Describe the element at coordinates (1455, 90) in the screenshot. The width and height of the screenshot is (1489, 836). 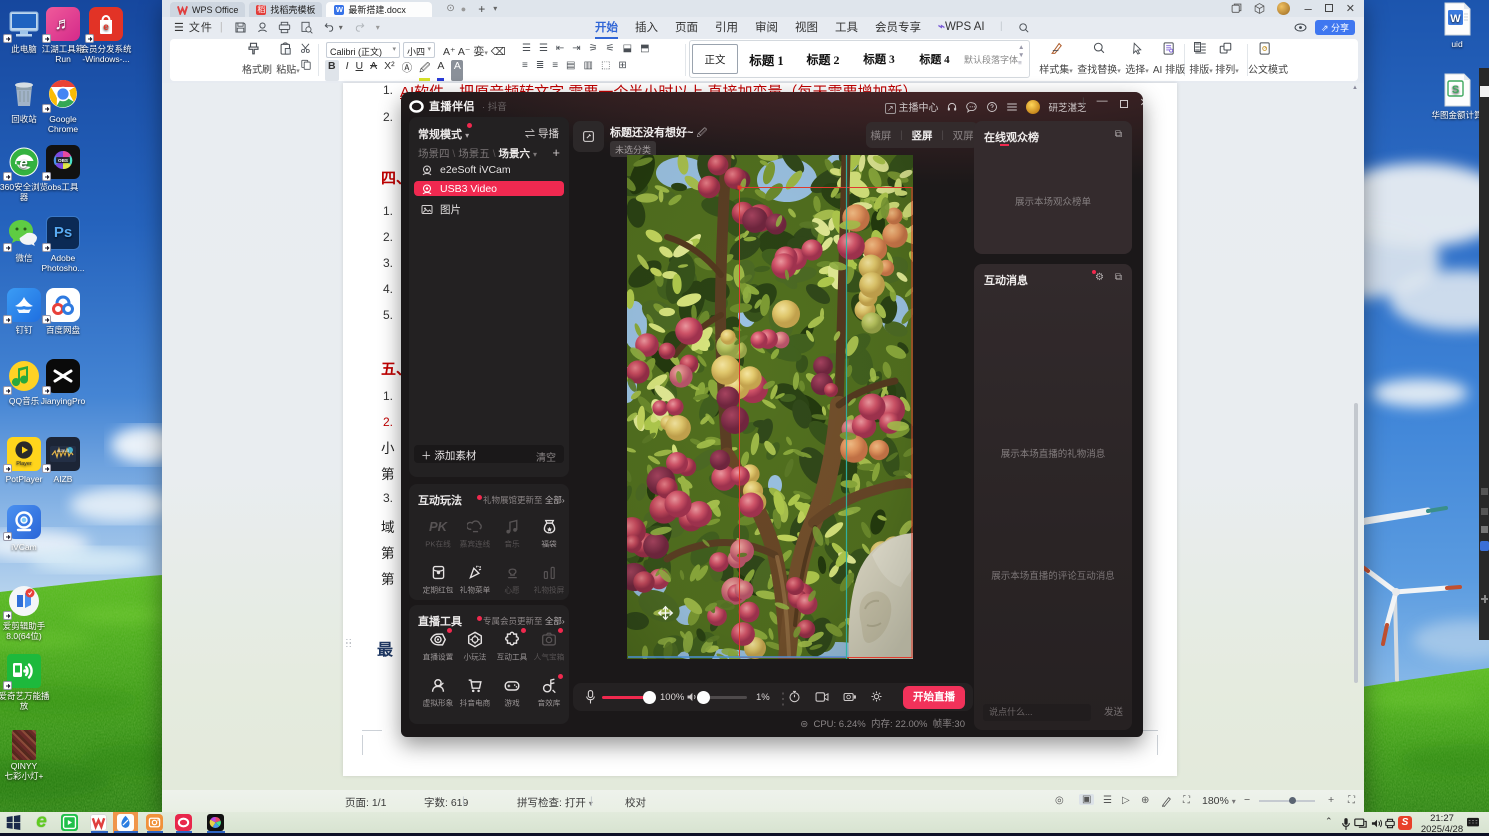
I see `svg-text: S` at that location.